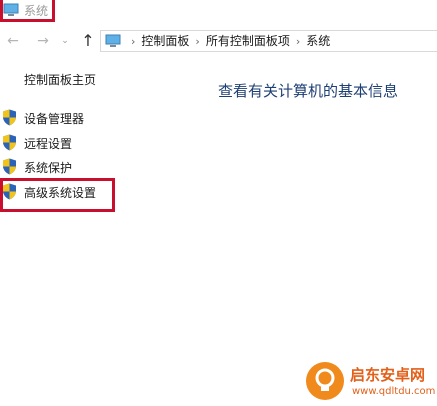 Image resolution: width=437 pixels, height=406 pixels. I want to click on breadcrumb-item-control-panel: 控制面板, so click(165, 41).